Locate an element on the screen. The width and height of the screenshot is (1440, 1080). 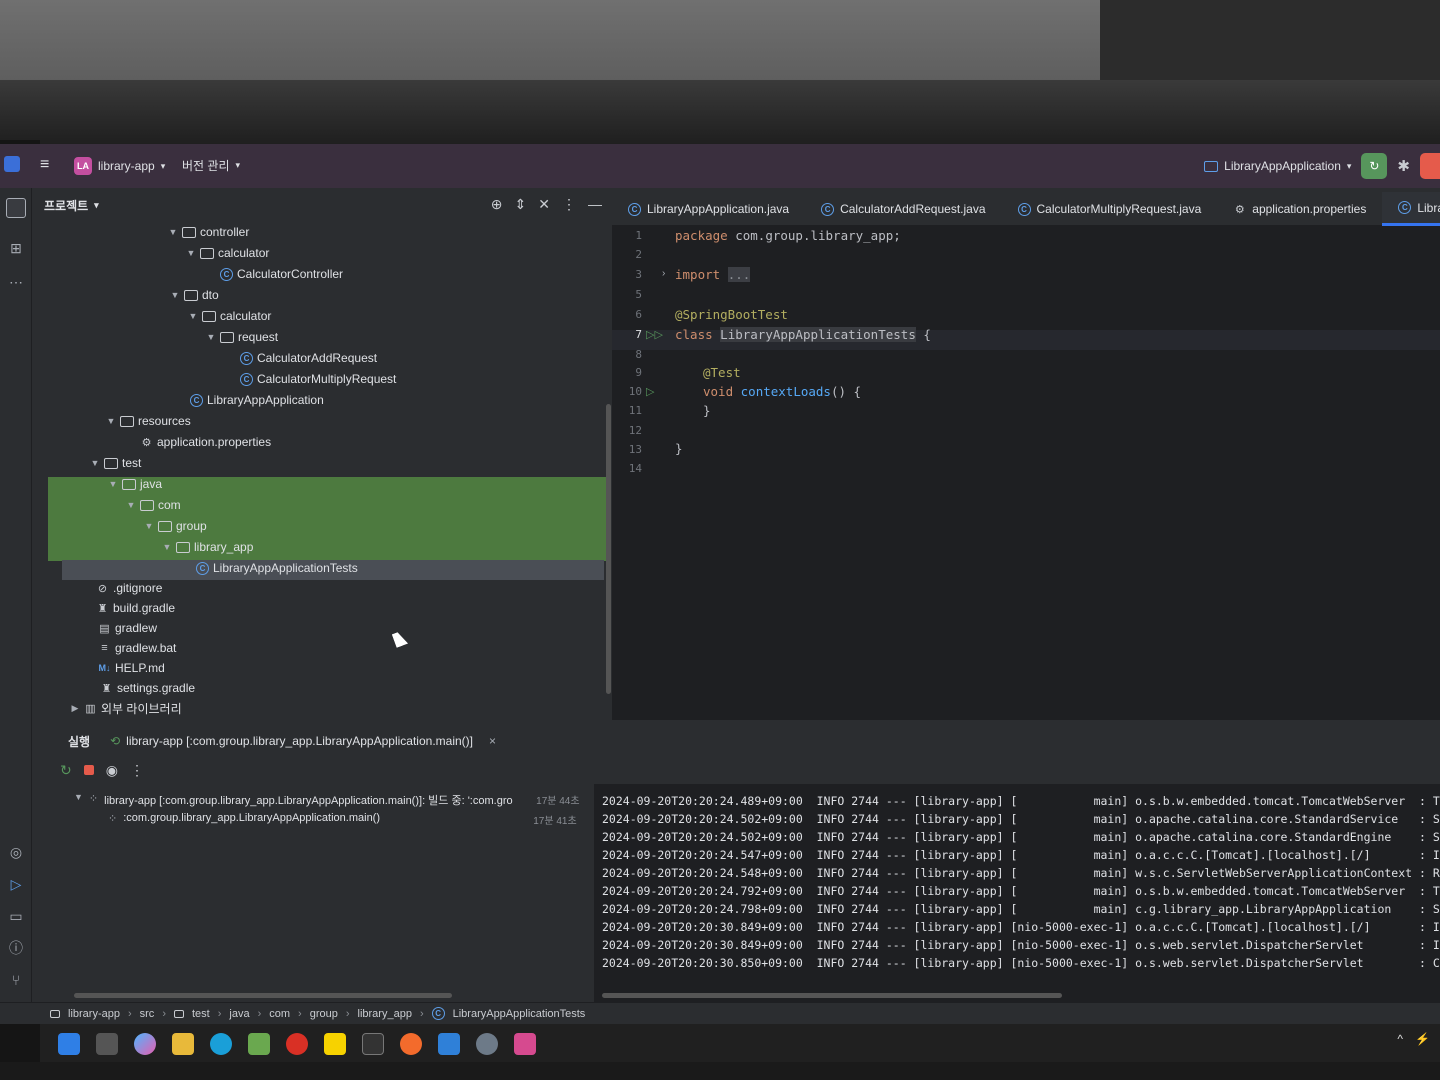
tab-library-app-application-tests: C LibraryAppAp is located at coordinates (1411, 209).